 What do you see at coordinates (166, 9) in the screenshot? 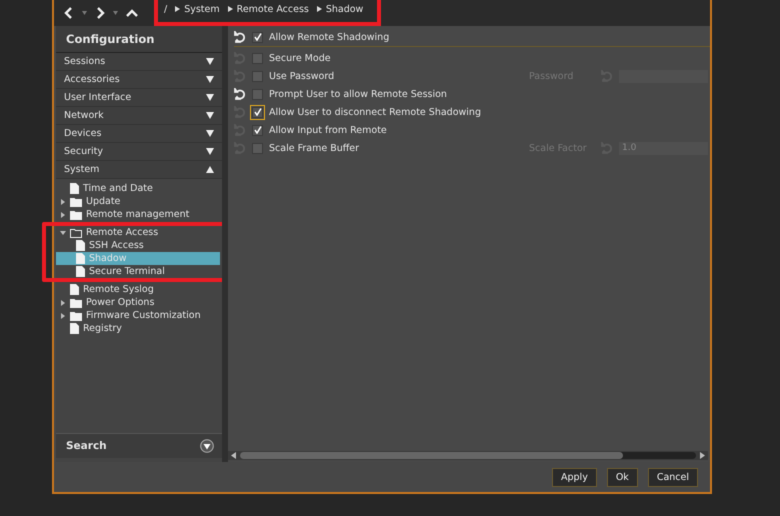
I see `breadcrumb-root: /` at bounding box center [166, 9].